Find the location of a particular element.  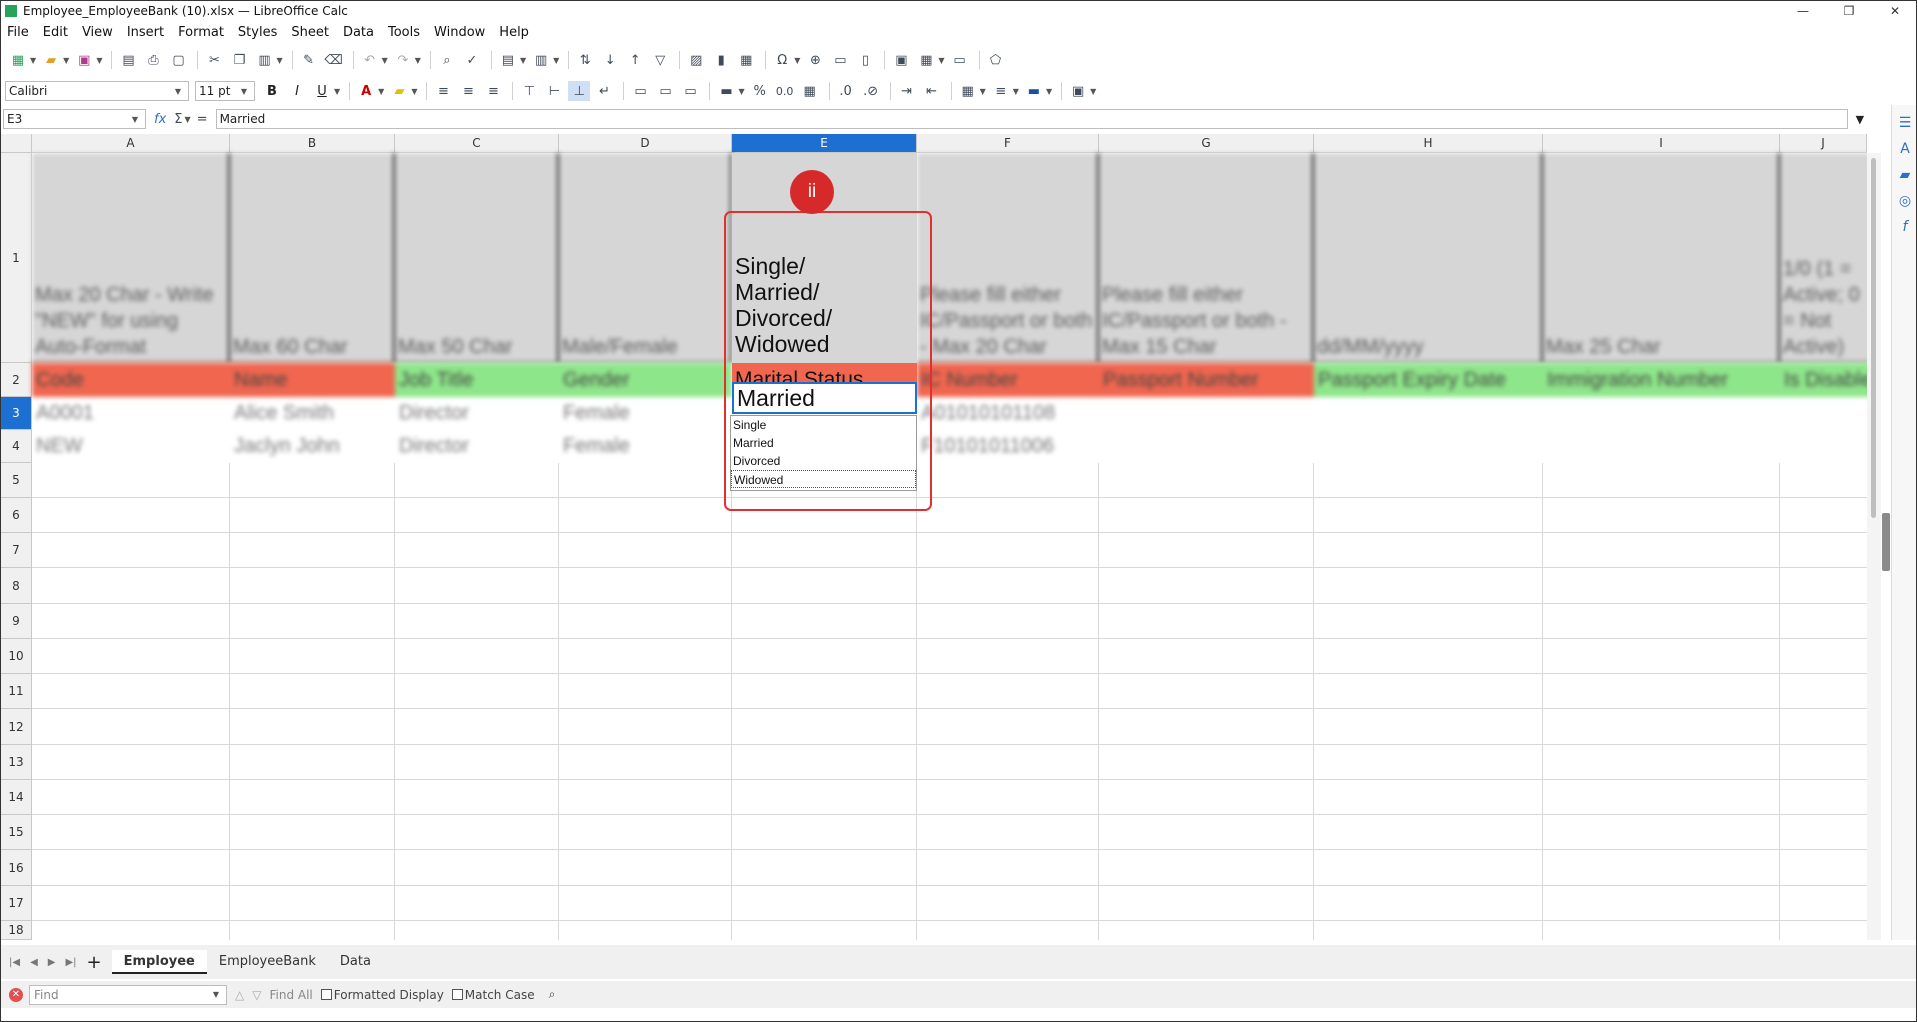

font-color-dropdown-icon: ▼ is located at coordinates (381, 91).